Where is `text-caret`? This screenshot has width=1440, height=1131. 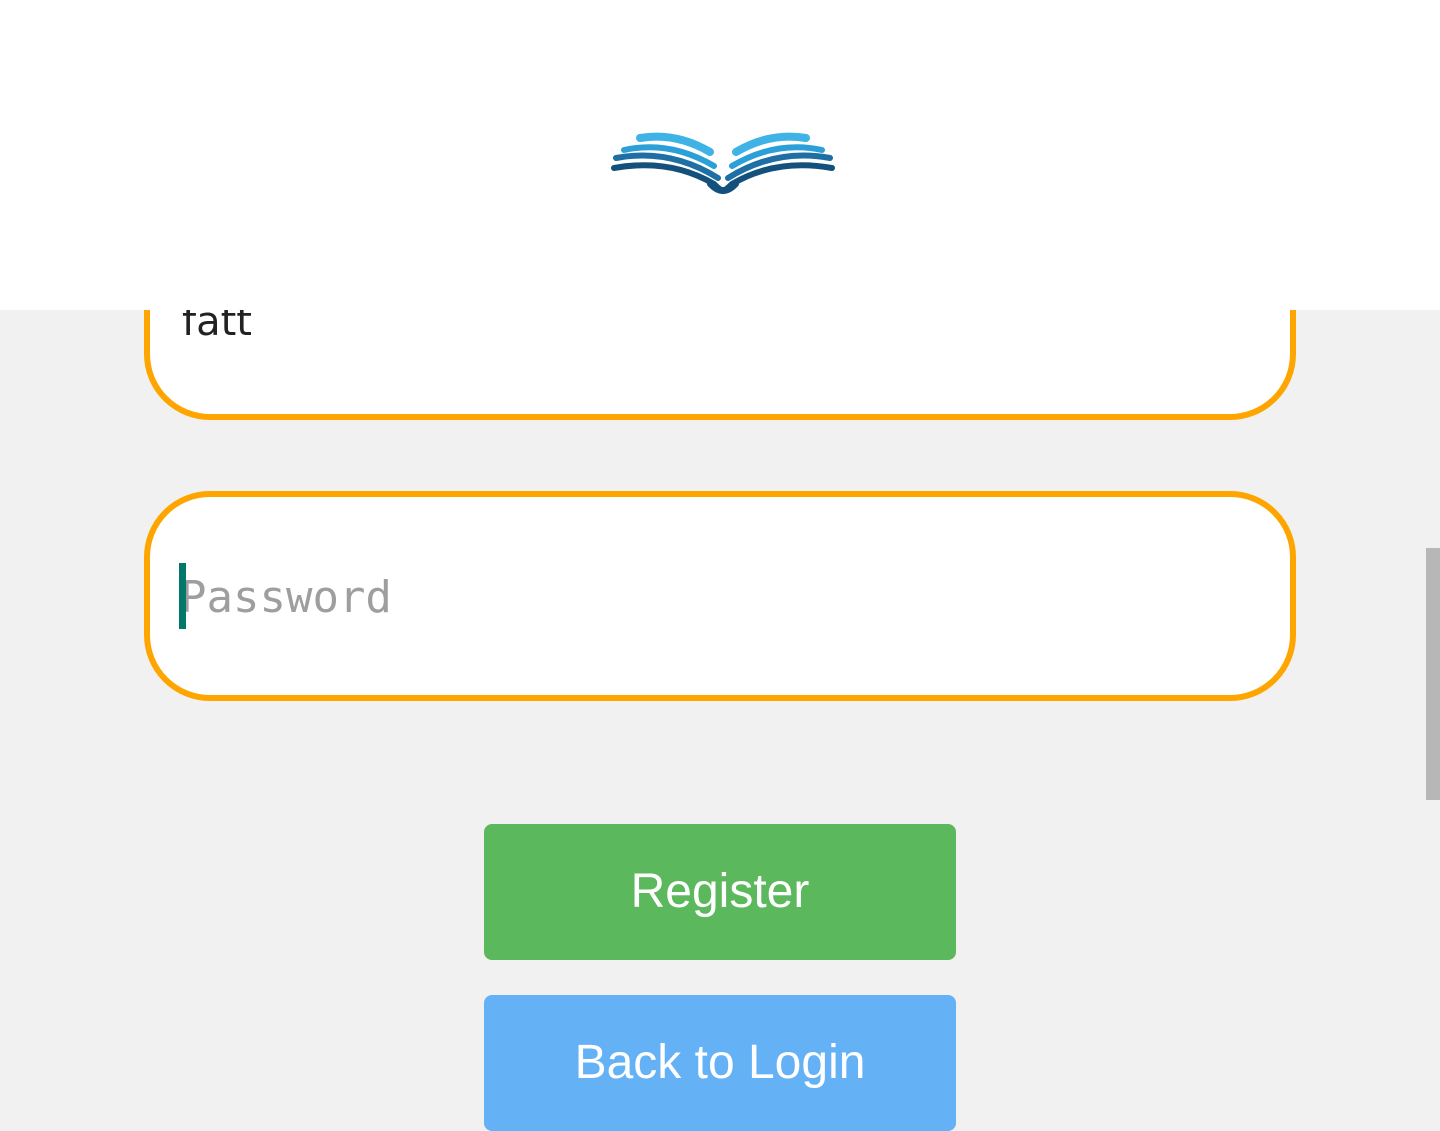 text-caret is located at coordinates (182, 596).